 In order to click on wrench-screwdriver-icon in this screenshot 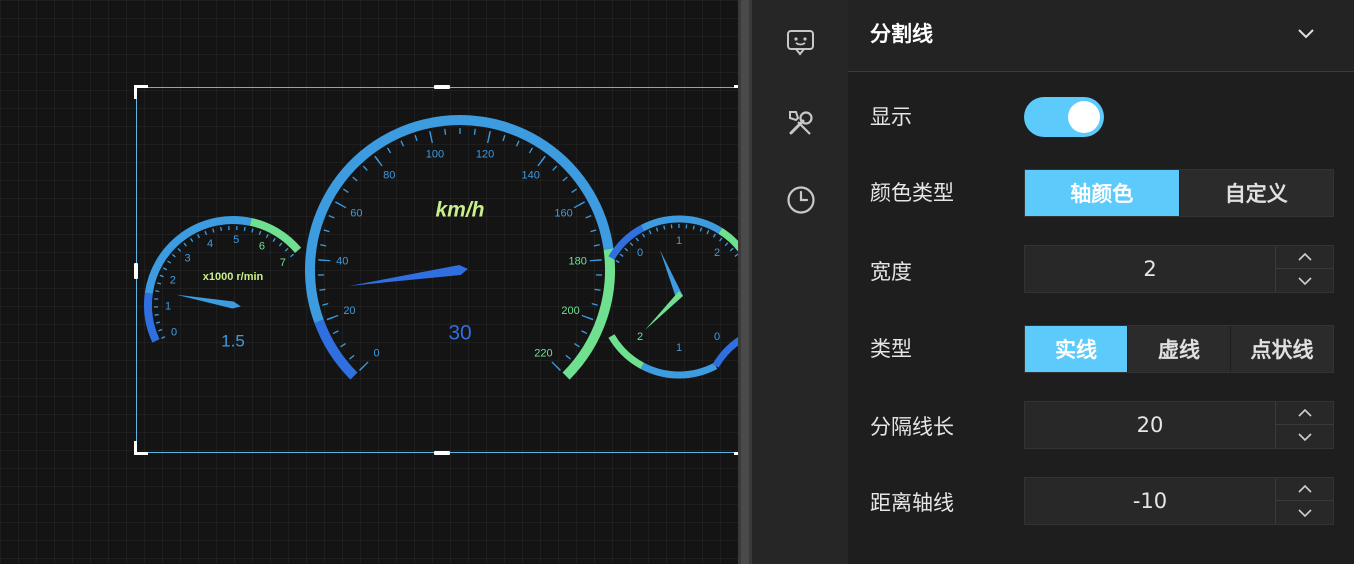, I will do `click(801, 123)`.